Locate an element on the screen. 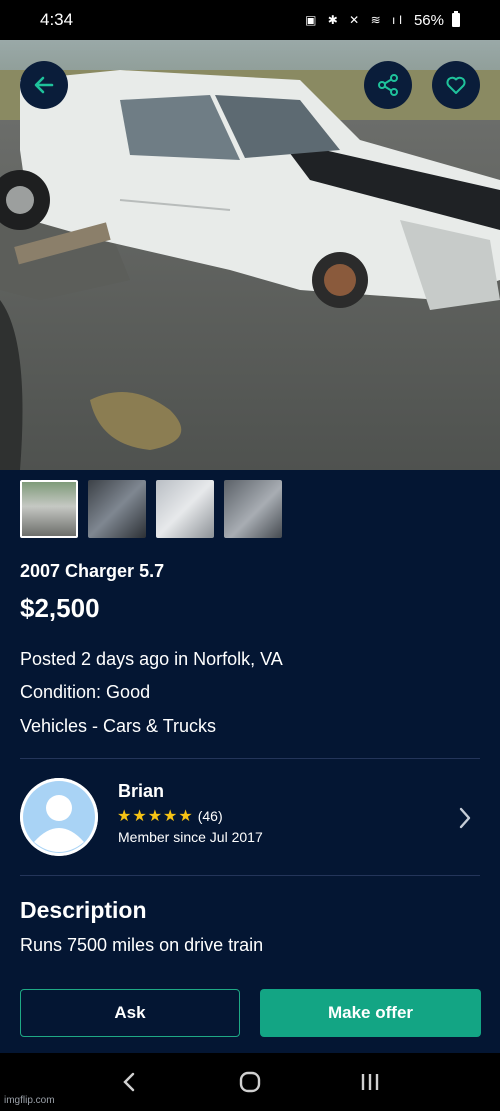 The image size is (500, 1111). user-placeholder-icon is located at coordinates (59, 817).